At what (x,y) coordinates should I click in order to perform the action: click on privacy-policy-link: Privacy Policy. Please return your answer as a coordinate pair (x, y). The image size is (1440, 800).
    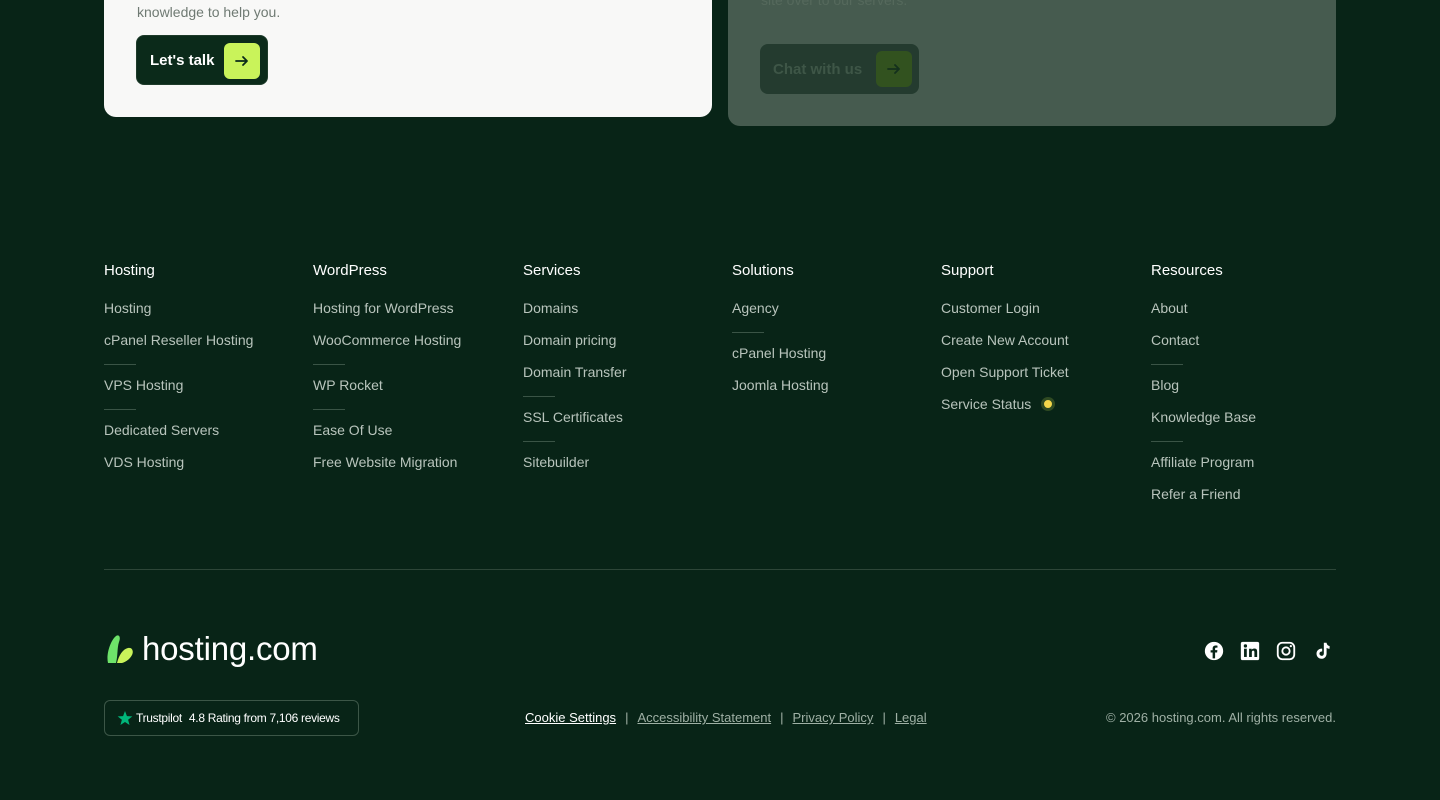
    Looking at the image, I should click on (833, 717).